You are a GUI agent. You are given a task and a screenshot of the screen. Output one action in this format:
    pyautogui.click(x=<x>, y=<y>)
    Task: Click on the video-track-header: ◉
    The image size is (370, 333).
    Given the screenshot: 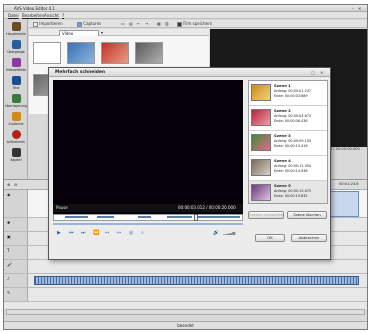 What is the action you would take?
    pyautogui.click(x=16, y=203)
    